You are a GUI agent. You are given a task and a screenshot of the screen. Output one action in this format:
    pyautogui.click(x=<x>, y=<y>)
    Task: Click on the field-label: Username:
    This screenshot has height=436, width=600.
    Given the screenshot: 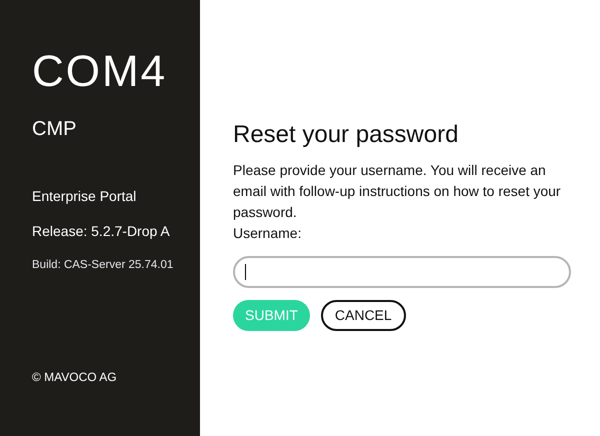 What is the action you would take?
    pyautogui.click(x=267, y=233)
    